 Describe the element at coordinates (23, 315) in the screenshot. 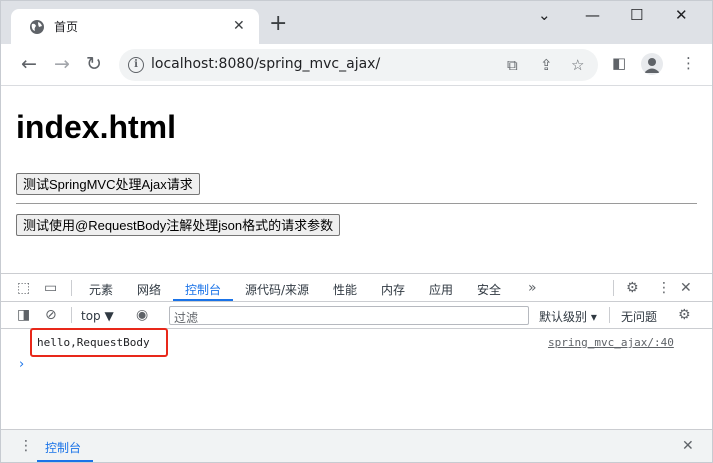

I see `sidebar-toggle-icon: ◨` at that location.